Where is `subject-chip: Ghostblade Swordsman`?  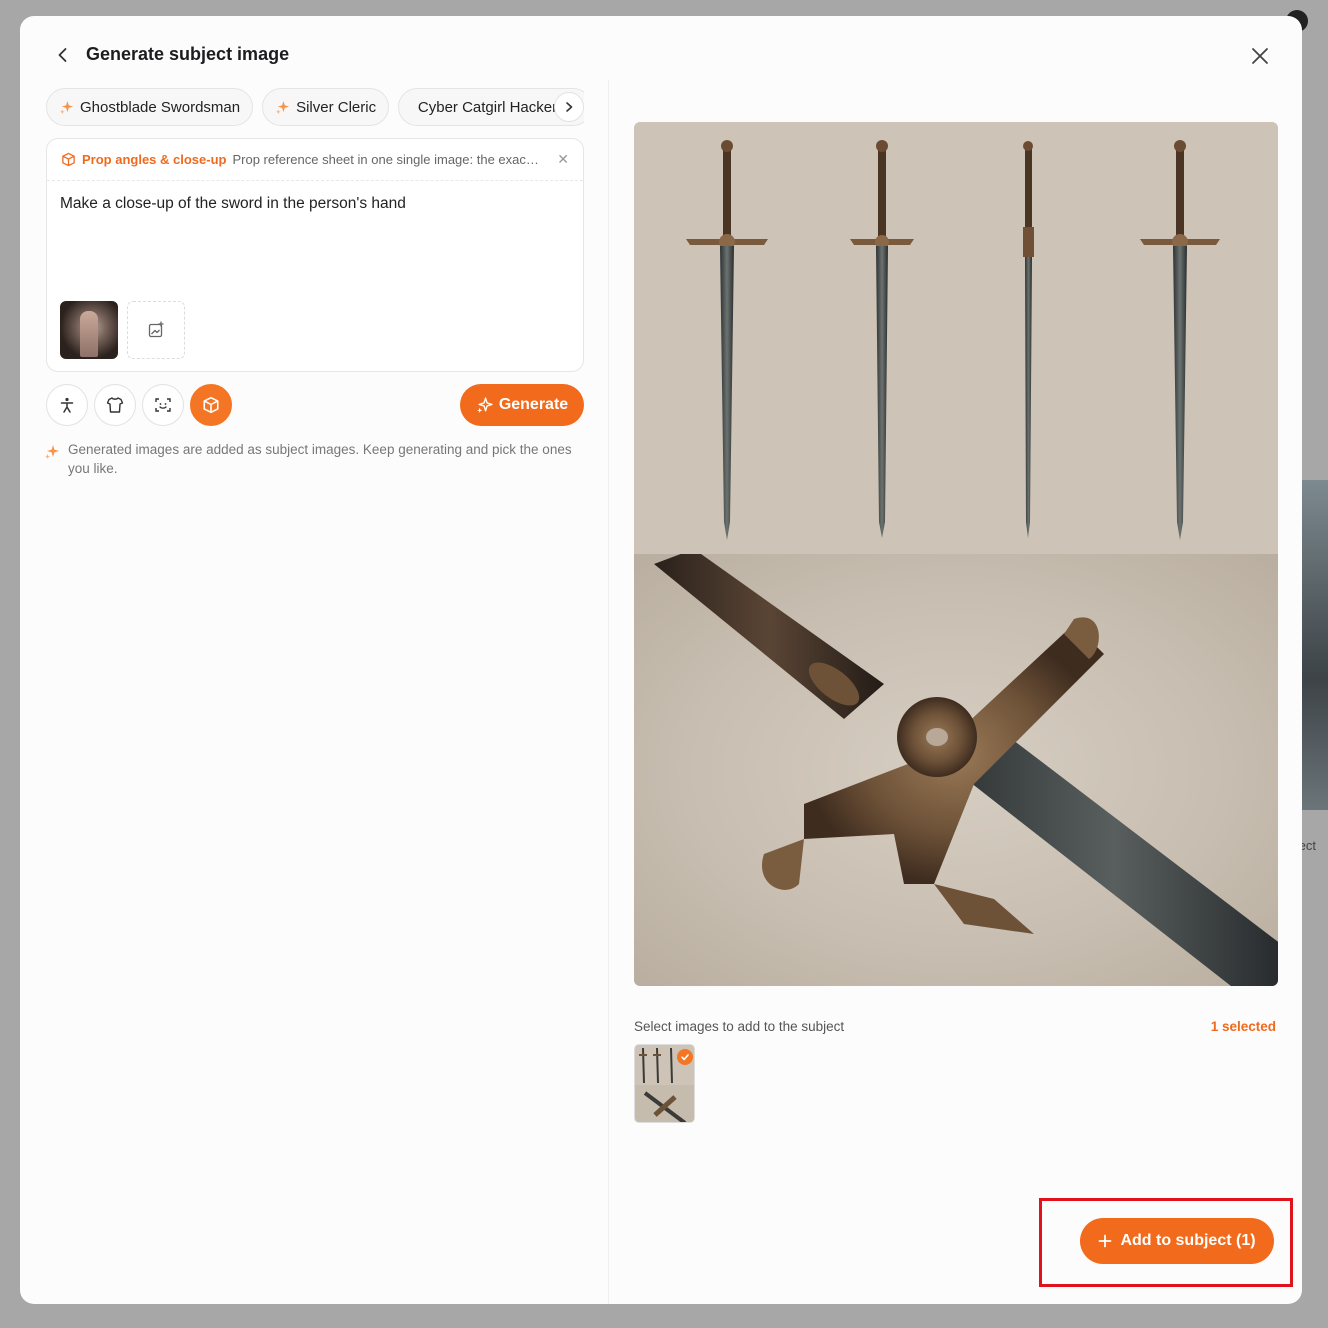 subject-chip: Ghostblade Swordsman is located at coordinates (150, 107).